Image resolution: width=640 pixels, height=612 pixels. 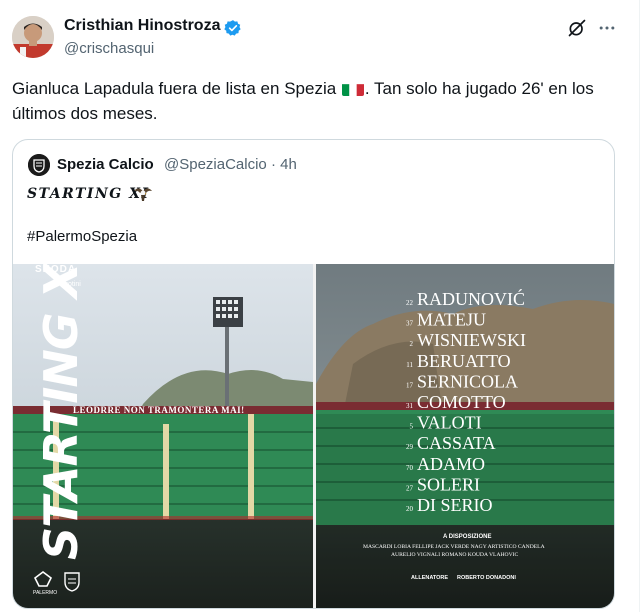 I want to click on bench-title: A DISPOSIZIONE, so click(x=467, y=537).